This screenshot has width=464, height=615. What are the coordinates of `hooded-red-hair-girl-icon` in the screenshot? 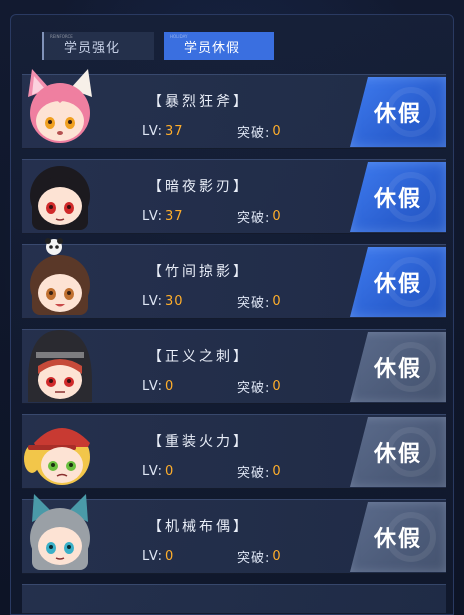 It's located at (60, 366).